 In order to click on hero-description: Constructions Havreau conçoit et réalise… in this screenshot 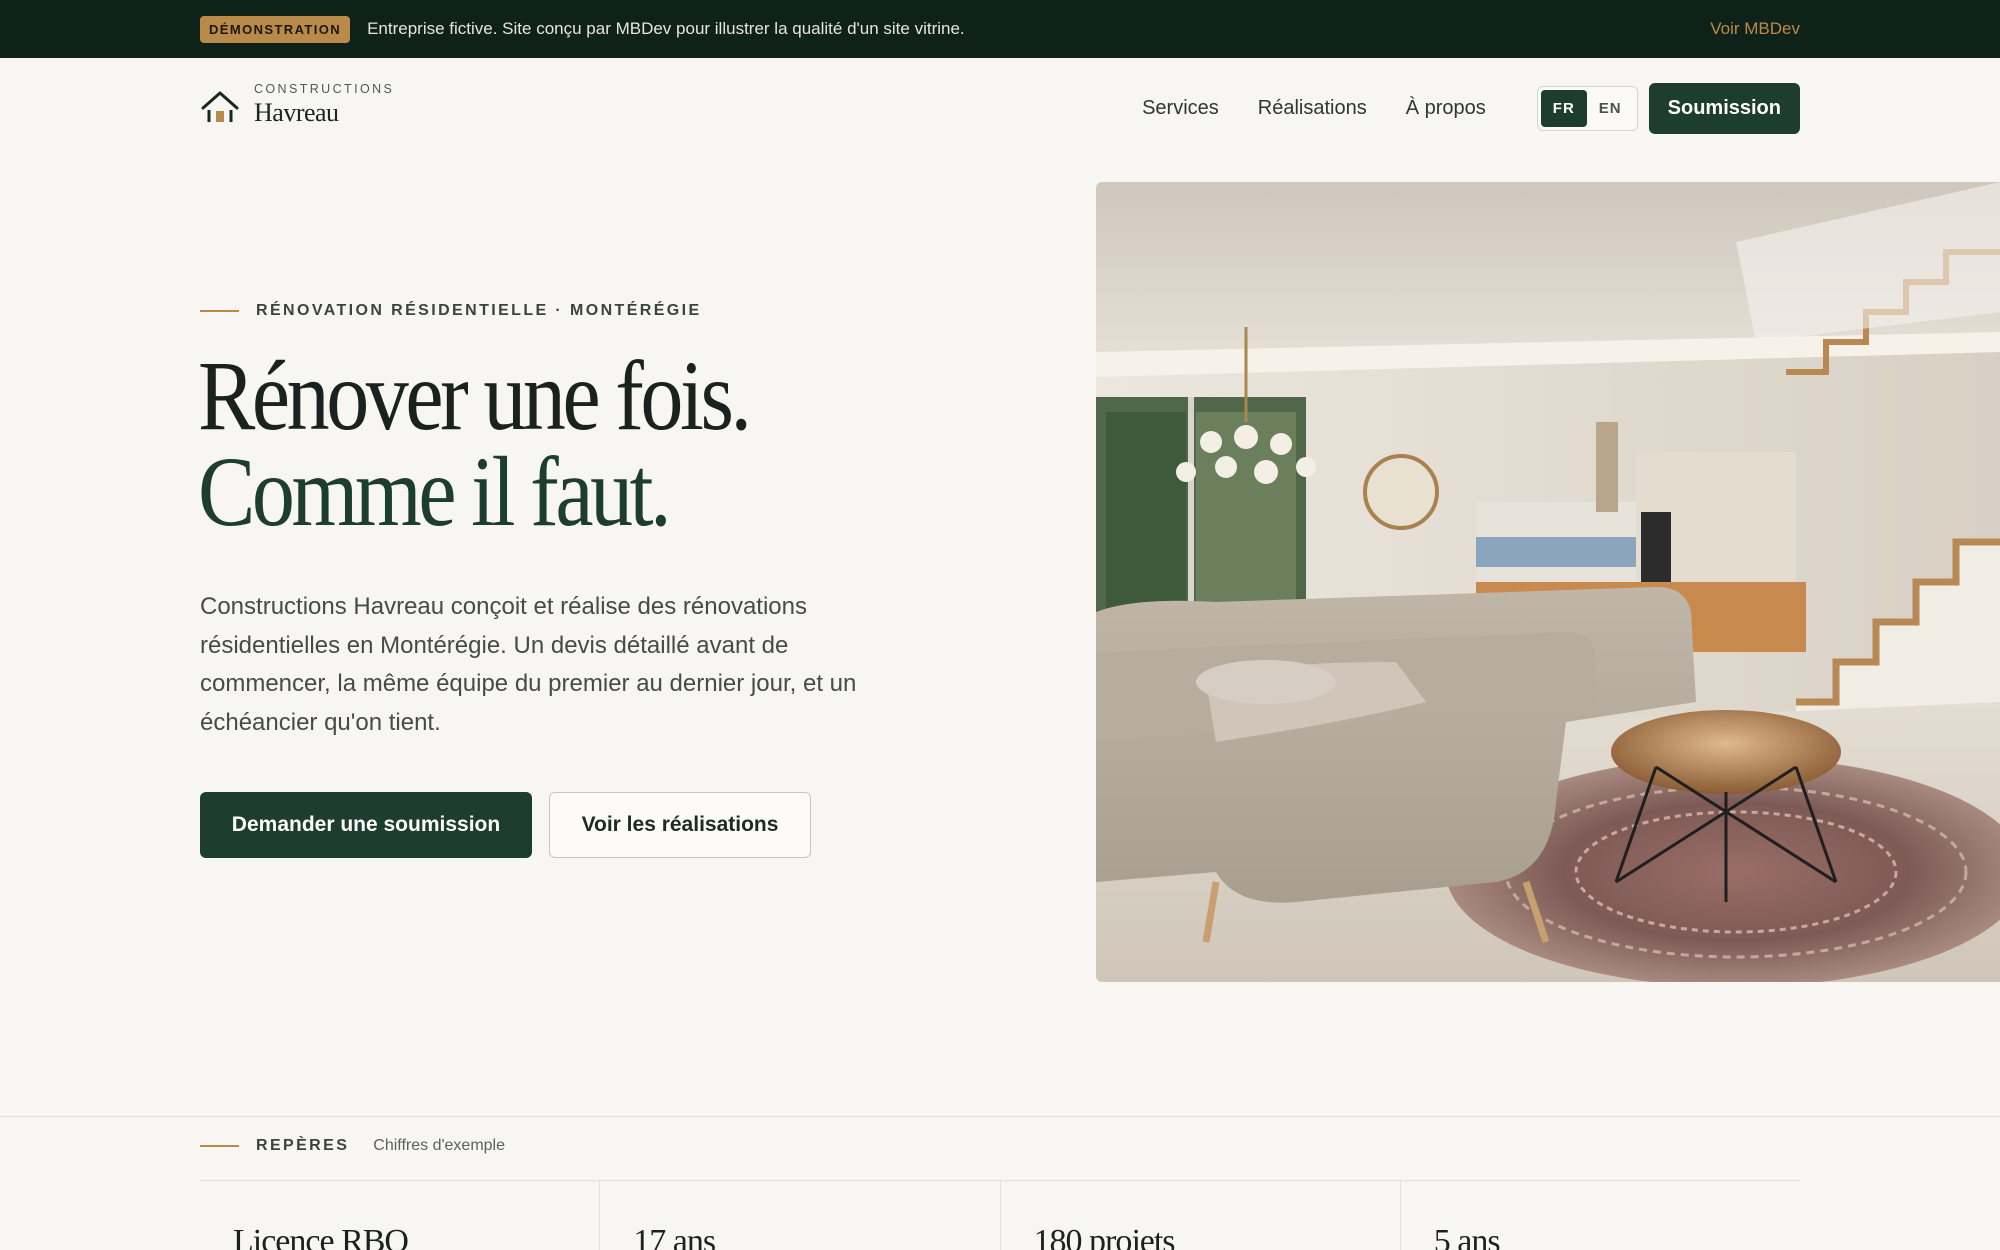, I will do `click(528, 664)`.